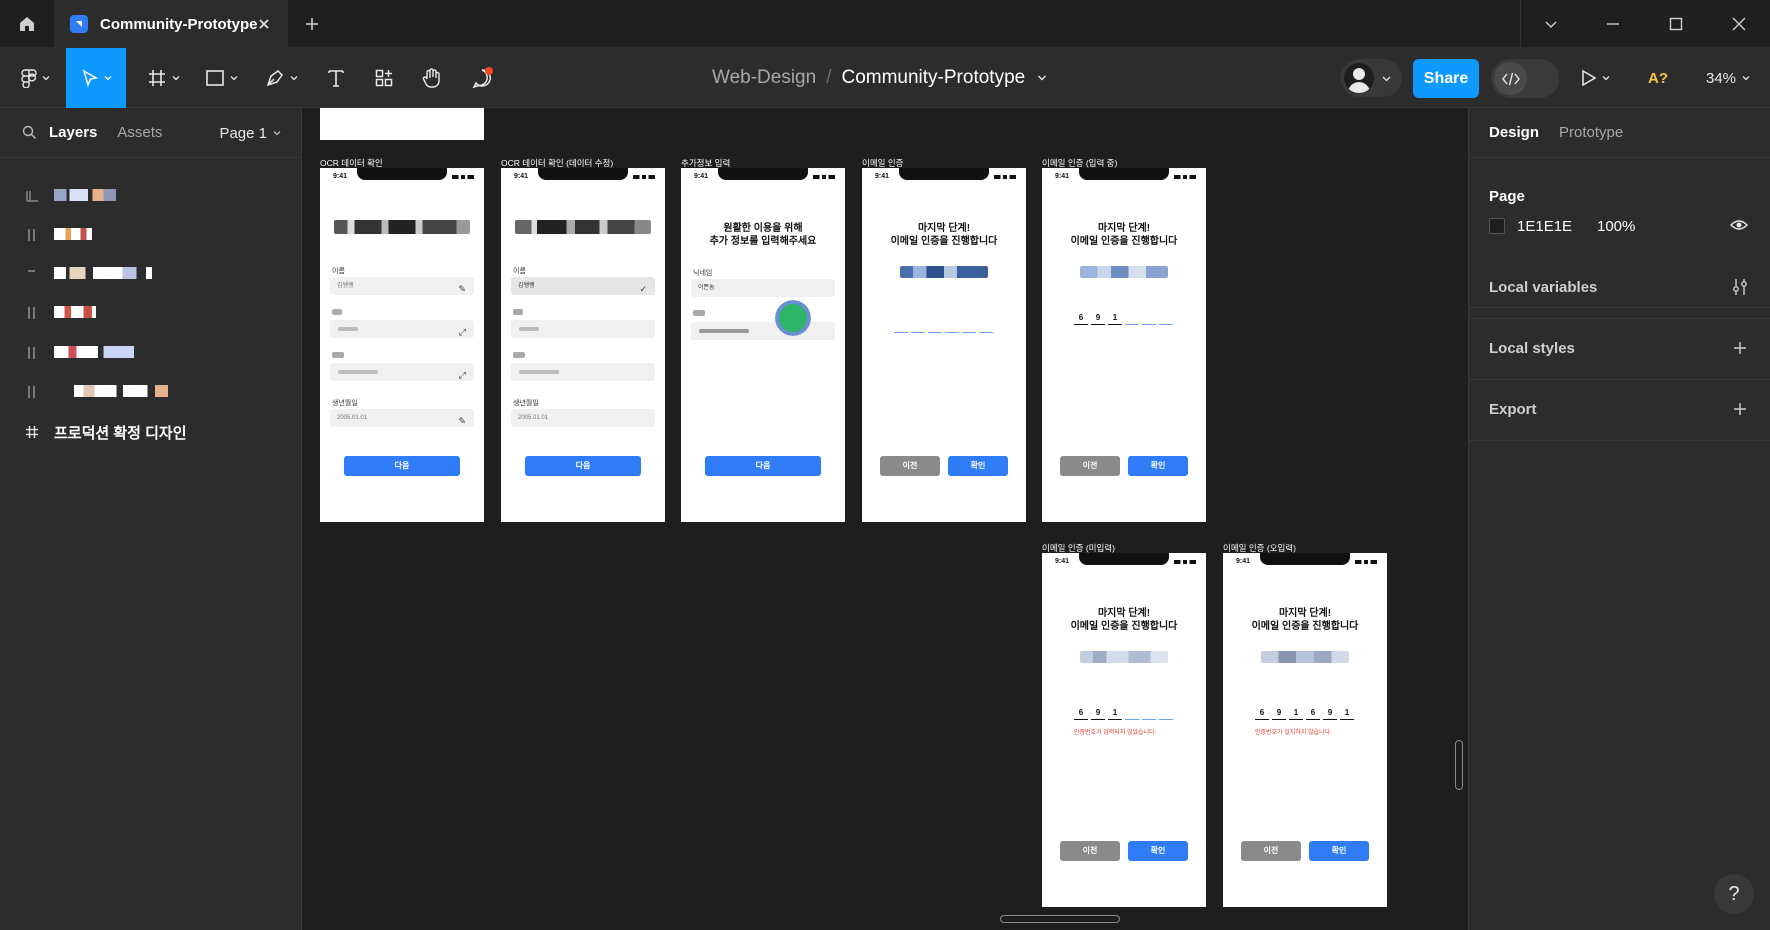 Image resolution: width=1770 pixels, height=930 pixels. What do you see at coordinates (1739, 24) in the screenshot?
I see `window-close-button` at bounding box center [1739, 24].